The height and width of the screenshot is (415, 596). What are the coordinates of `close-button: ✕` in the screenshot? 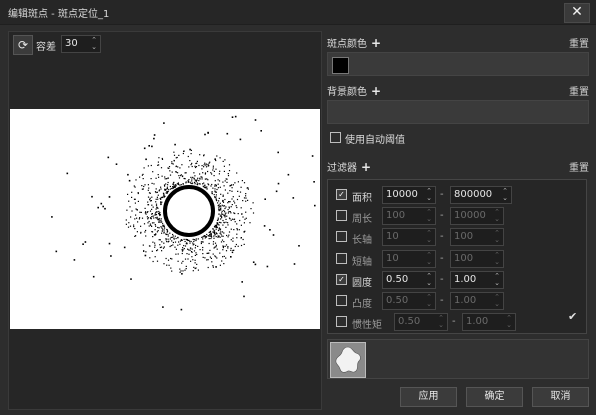 It's located at (577, 13).